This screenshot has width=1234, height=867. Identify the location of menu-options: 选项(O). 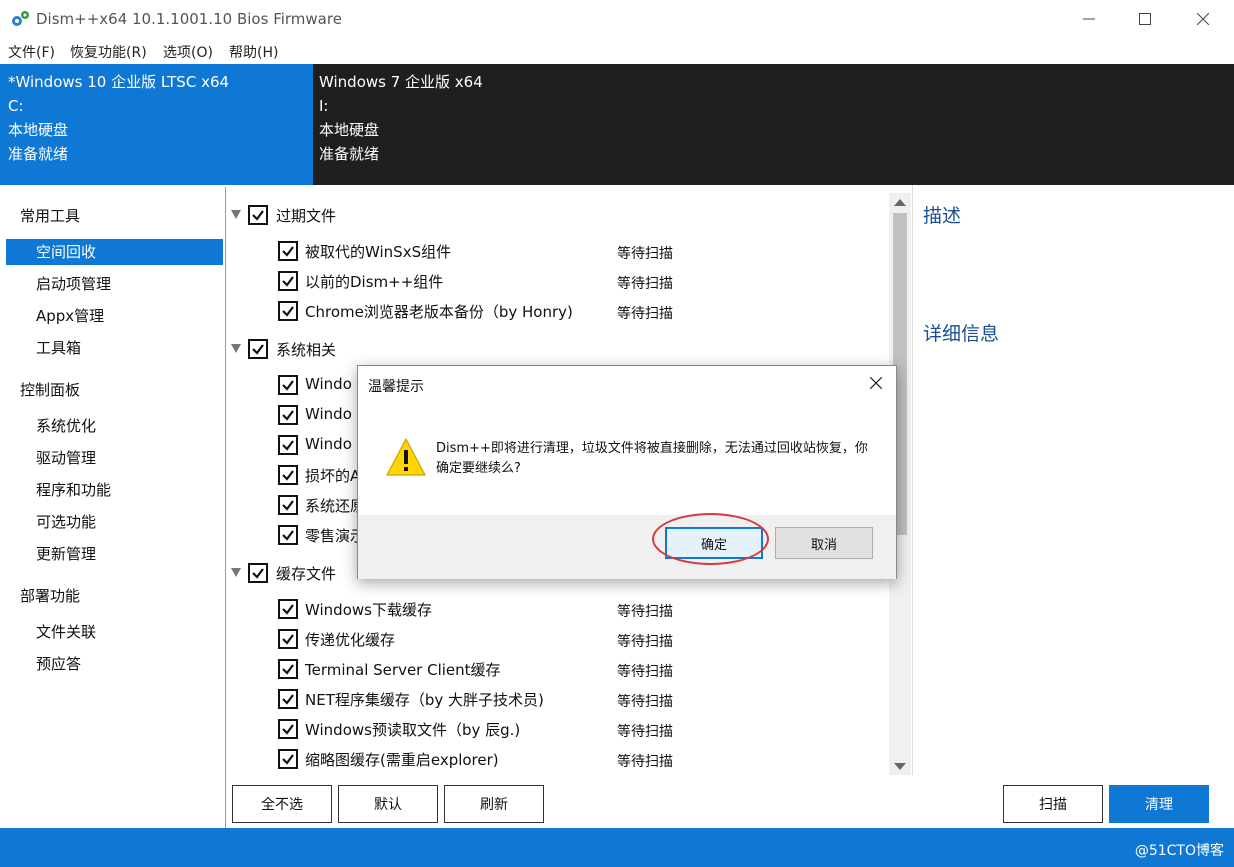
(188, 52).